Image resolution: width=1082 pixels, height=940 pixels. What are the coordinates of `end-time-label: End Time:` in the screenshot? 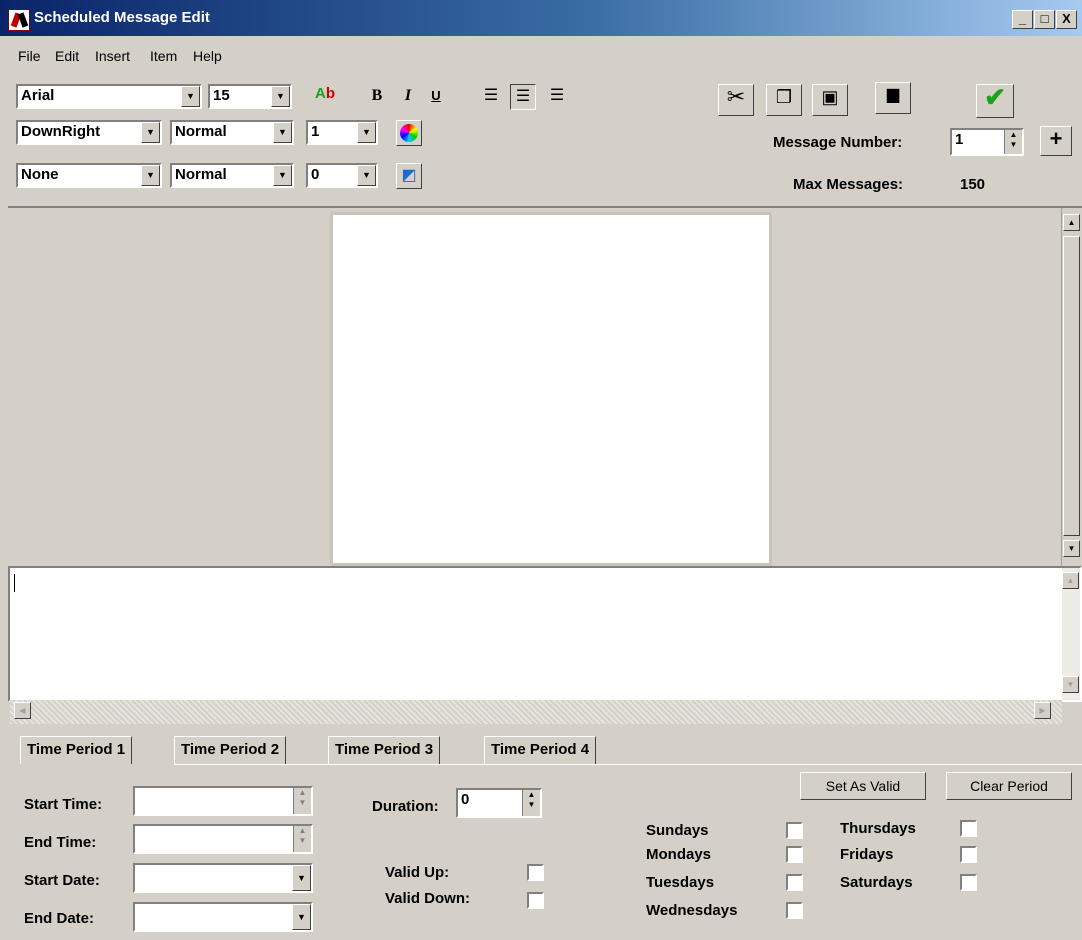 It's located at (60, 842).